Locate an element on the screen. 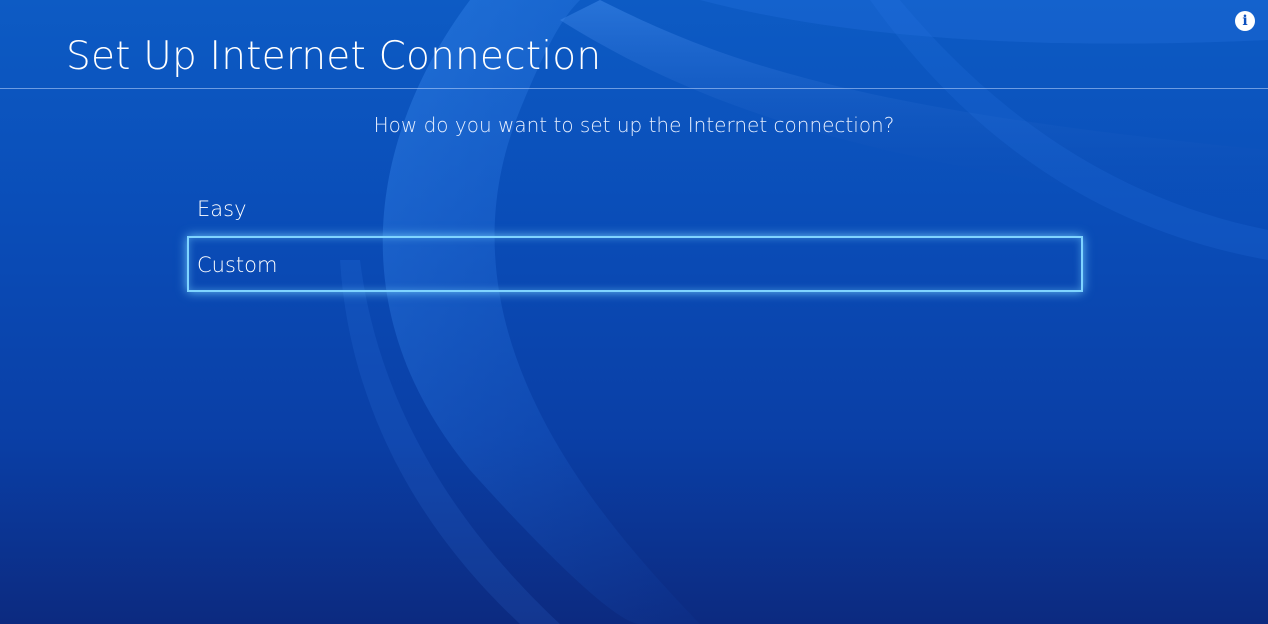 This screenshot has width=1268, height=624. connection-options-list: Easy Custom is located at coordinates (635, 236).